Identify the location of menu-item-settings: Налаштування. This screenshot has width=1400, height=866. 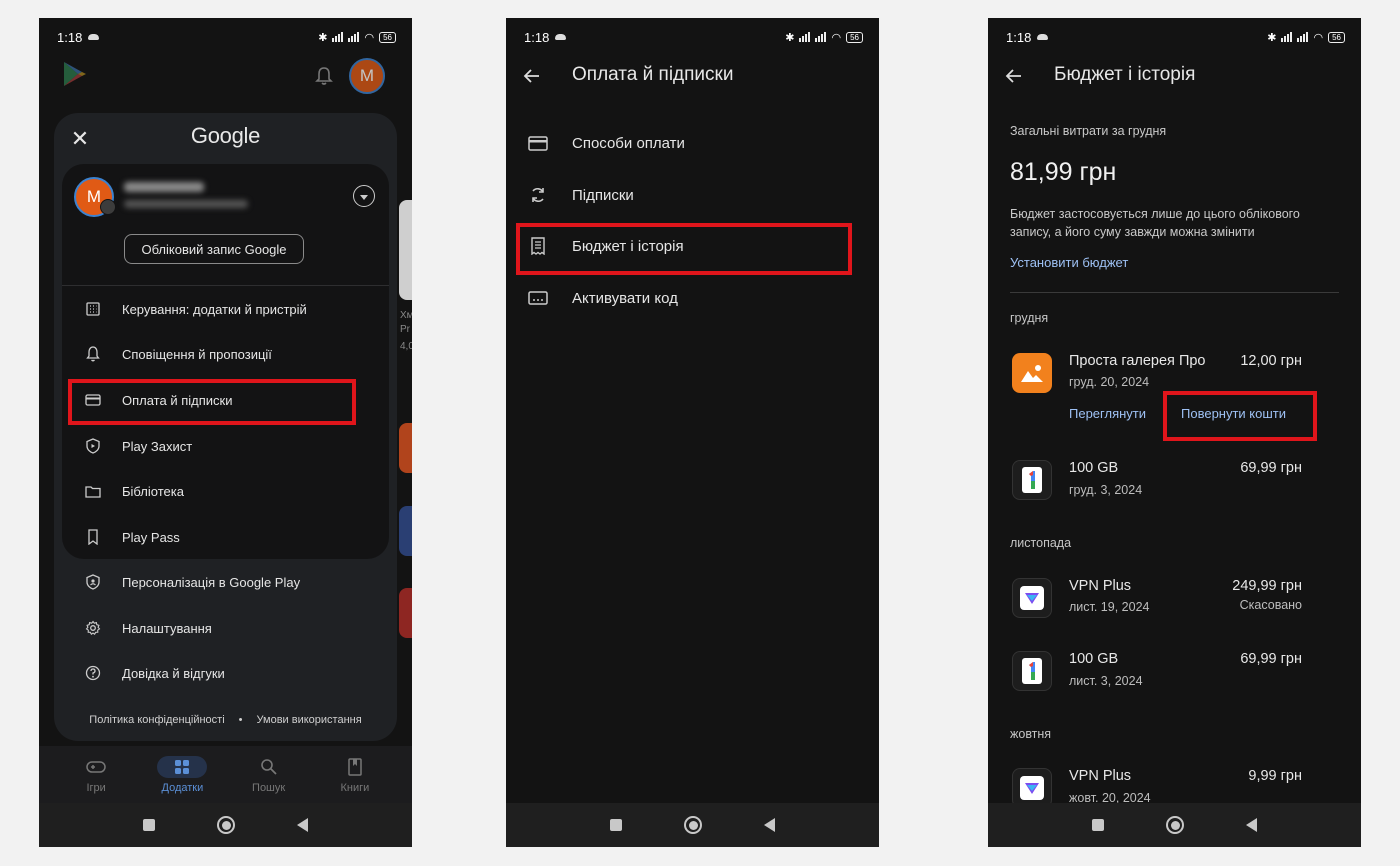
(148, 628).